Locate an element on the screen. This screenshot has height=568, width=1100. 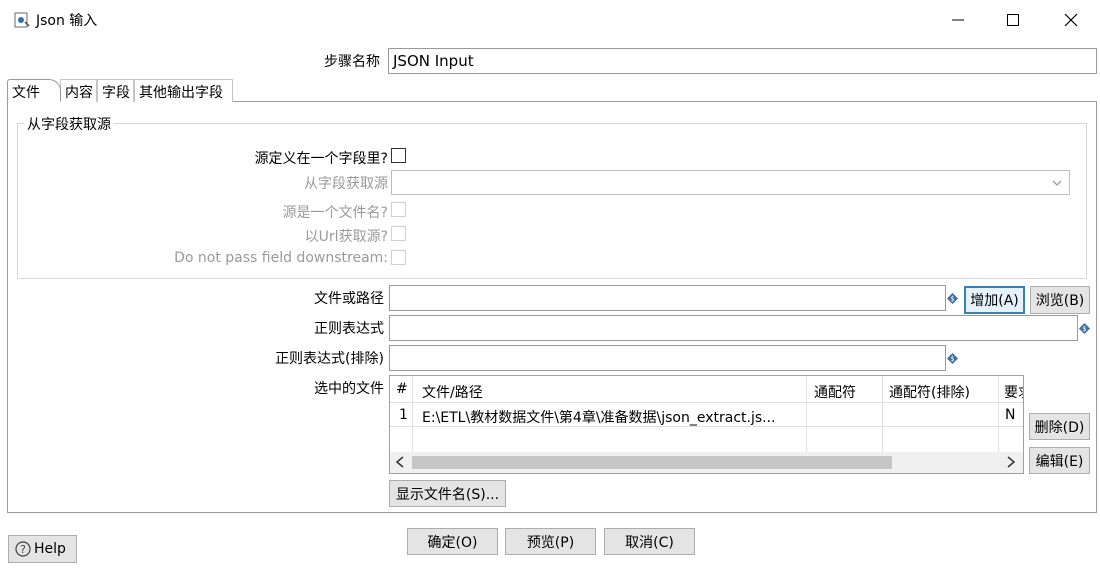
delete-button: 删除(D) is located at coordinates (1059, 426).